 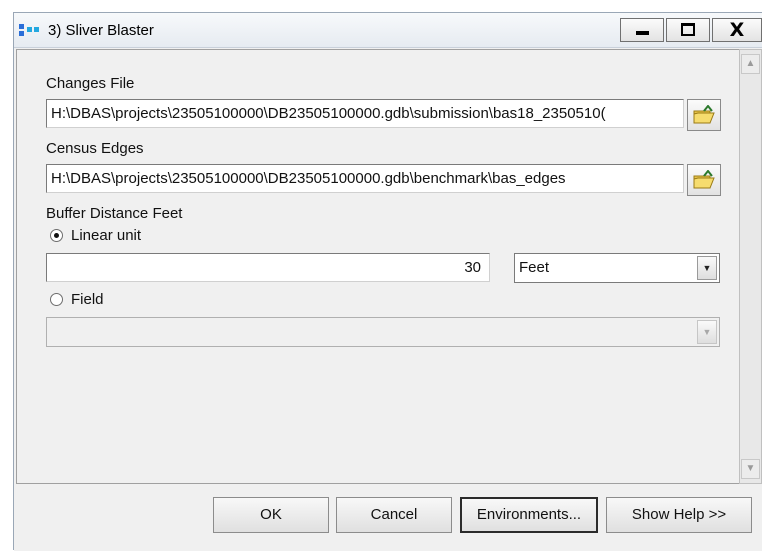 I want to click on census-edges-browse-button, so click(x=704, y=180).